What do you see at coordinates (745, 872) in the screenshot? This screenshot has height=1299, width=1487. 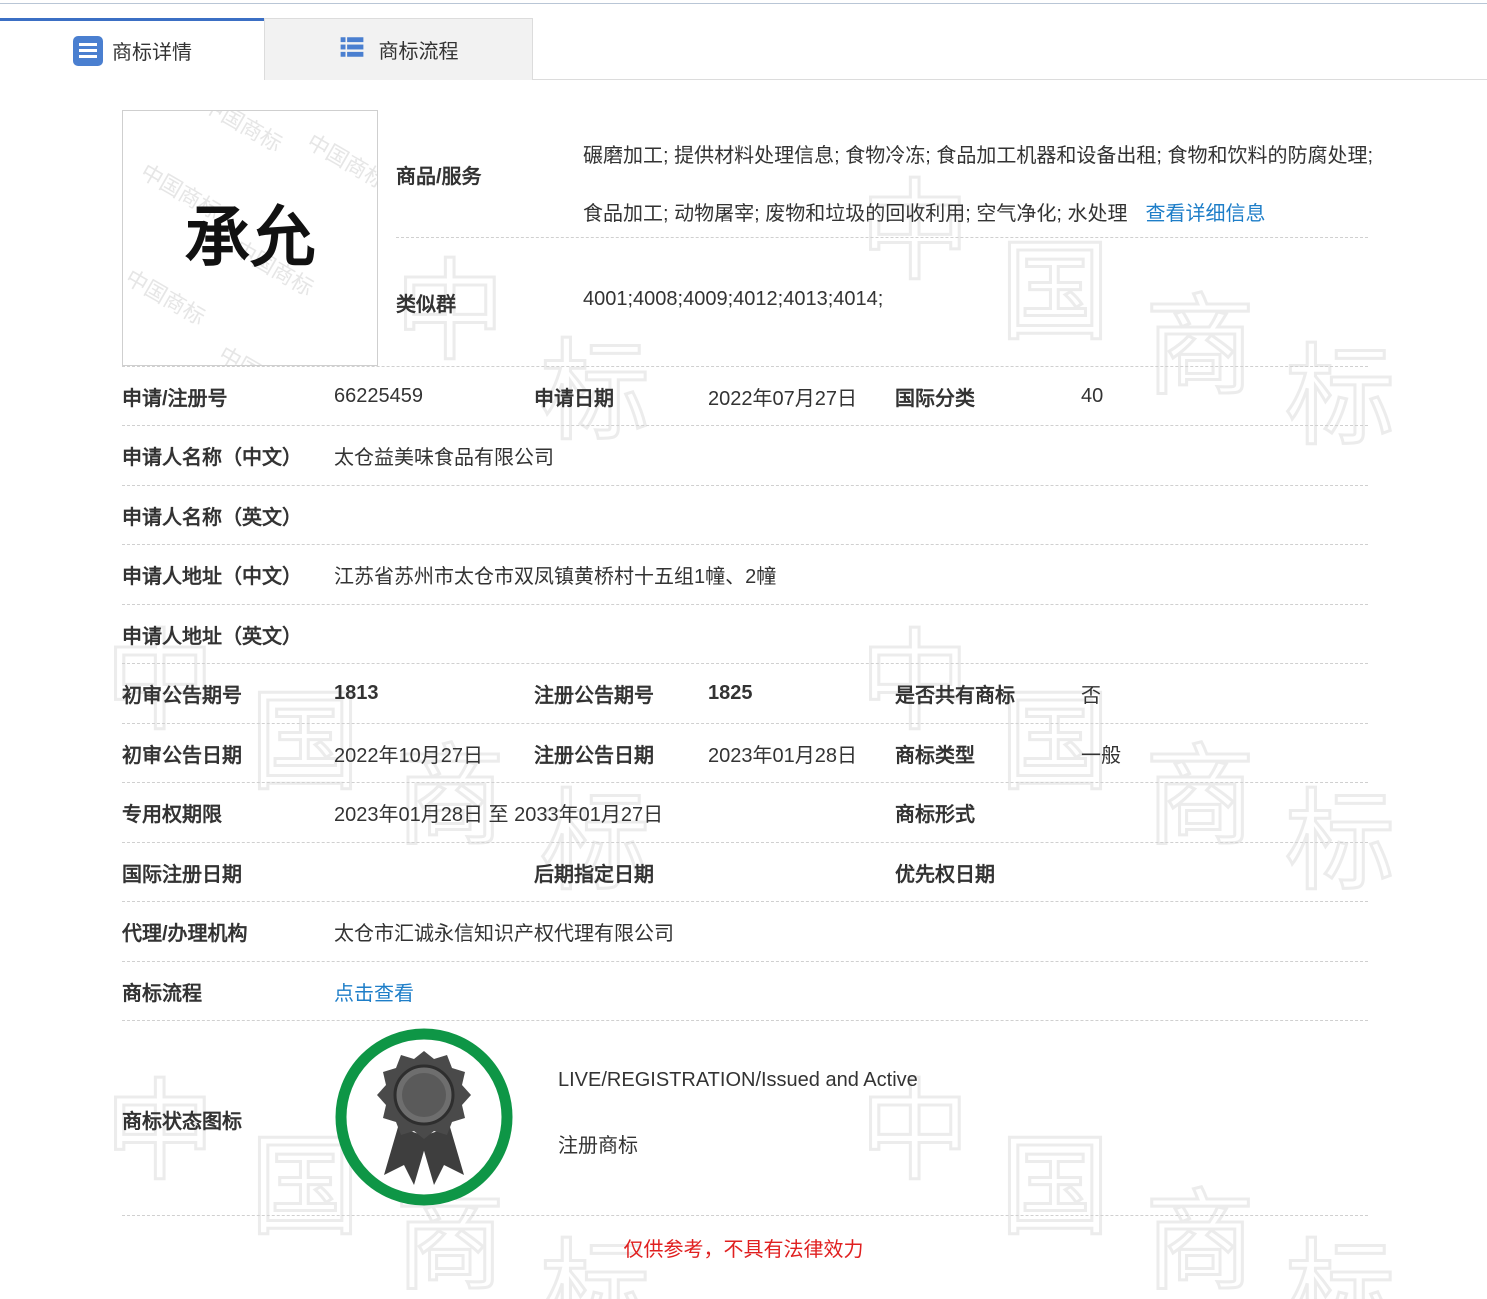 I see `info-row-other-dates: 国际注册日期 后期指定日期 优先权日期` at bounding box center [745, 872].